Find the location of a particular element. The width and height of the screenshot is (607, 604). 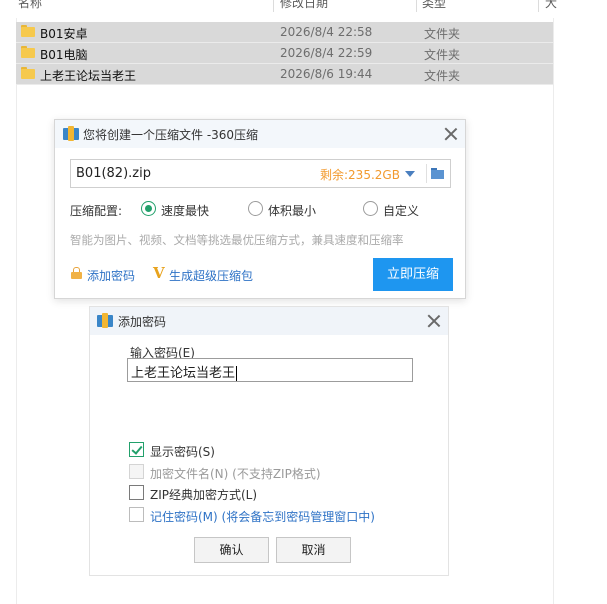

column-header-size: 大 is located at coordinates (551, 5).